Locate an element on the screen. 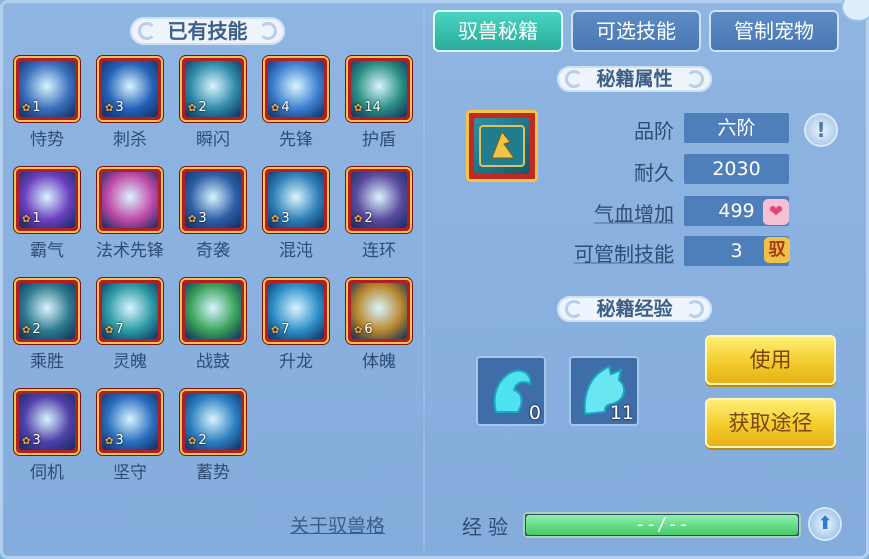  skill-icon-frame is located at coordinates (213, 311).